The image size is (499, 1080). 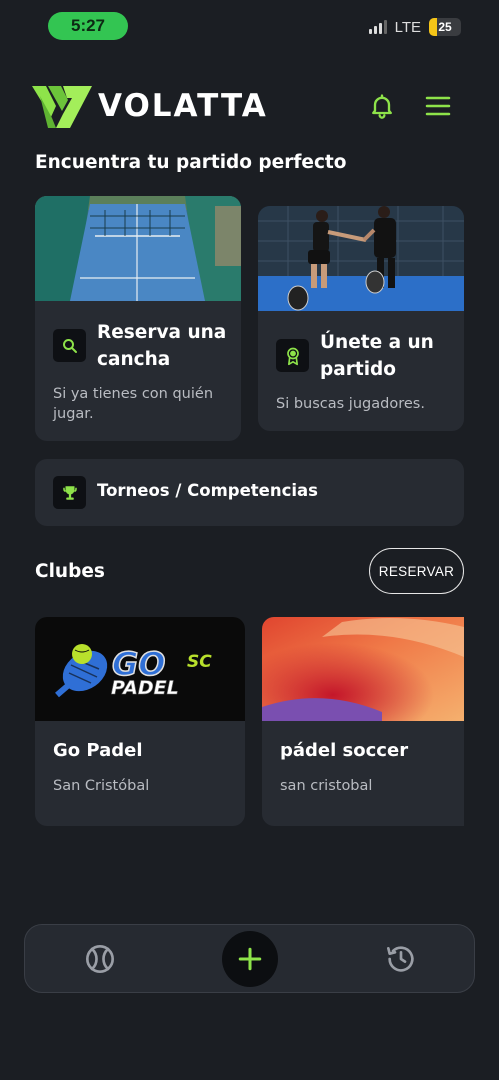 I want to click on go-padel-logo-padel: PADEL, so click(x=145, y=688).